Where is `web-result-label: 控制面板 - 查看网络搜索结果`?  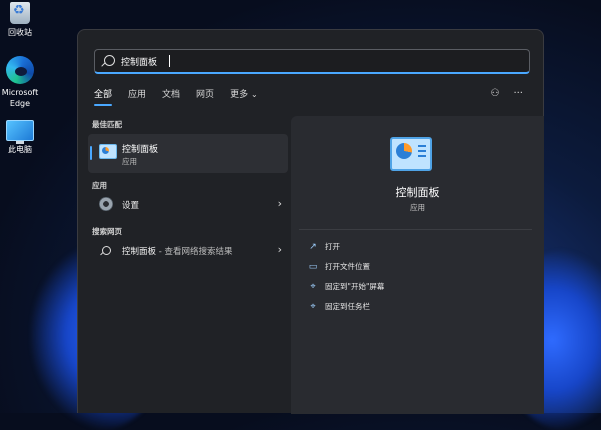
web-result-label: 控制面板 - 查看网络搜索结果 is located at coordinates (177, 251).